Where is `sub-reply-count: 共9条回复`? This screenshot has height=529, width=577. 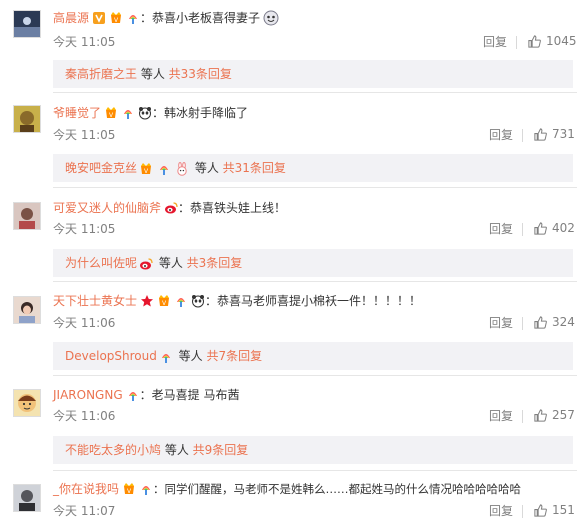
sub-reply-count: 共9条回复 is located at coordinates (221, 450).